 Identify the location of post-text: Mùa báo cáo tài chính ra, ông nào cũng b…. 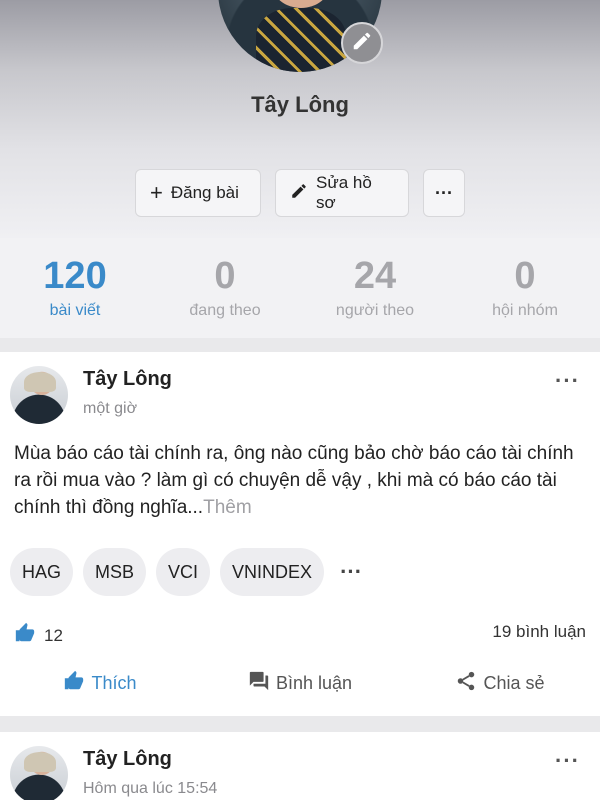
(294, 480).